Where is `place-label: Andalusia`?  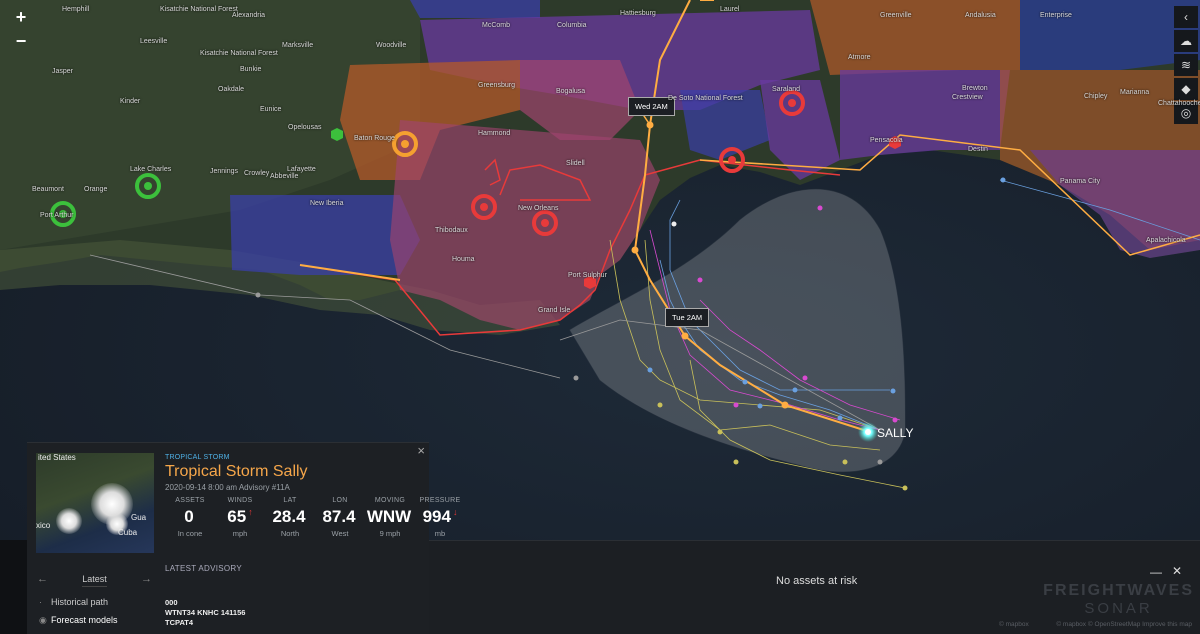
place-label: Andalusia is located at coordinates (980, 15).